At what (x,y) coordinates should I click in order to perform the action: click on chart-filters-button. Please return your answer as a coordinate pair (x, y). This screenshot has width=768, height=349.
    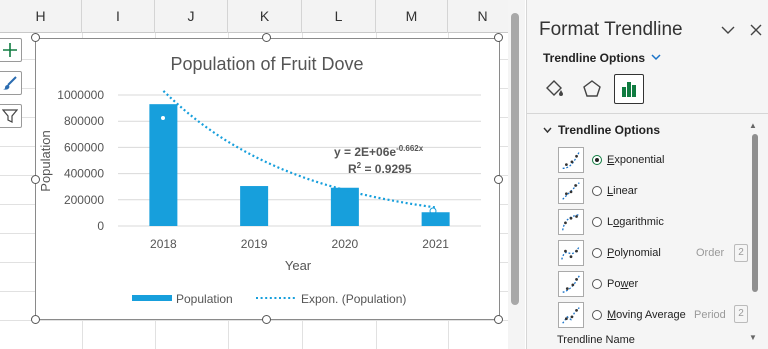
    Looking at the image, I should click on (11, 116).